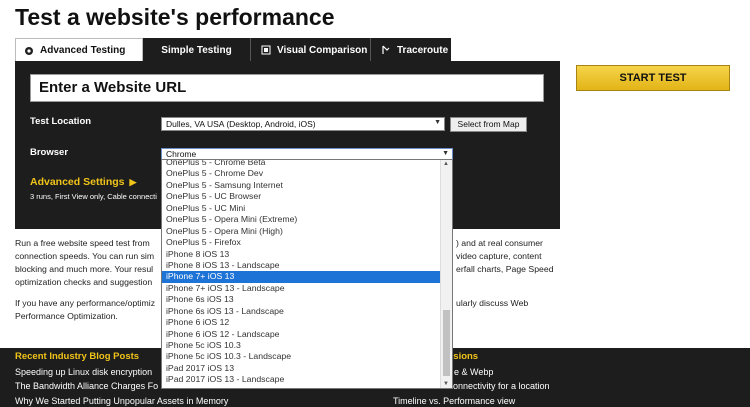  Describe the element at coordinates (301, 196) in the screenshot. I see `browser-option: OnePlus 5 - UC Browser` at that location.